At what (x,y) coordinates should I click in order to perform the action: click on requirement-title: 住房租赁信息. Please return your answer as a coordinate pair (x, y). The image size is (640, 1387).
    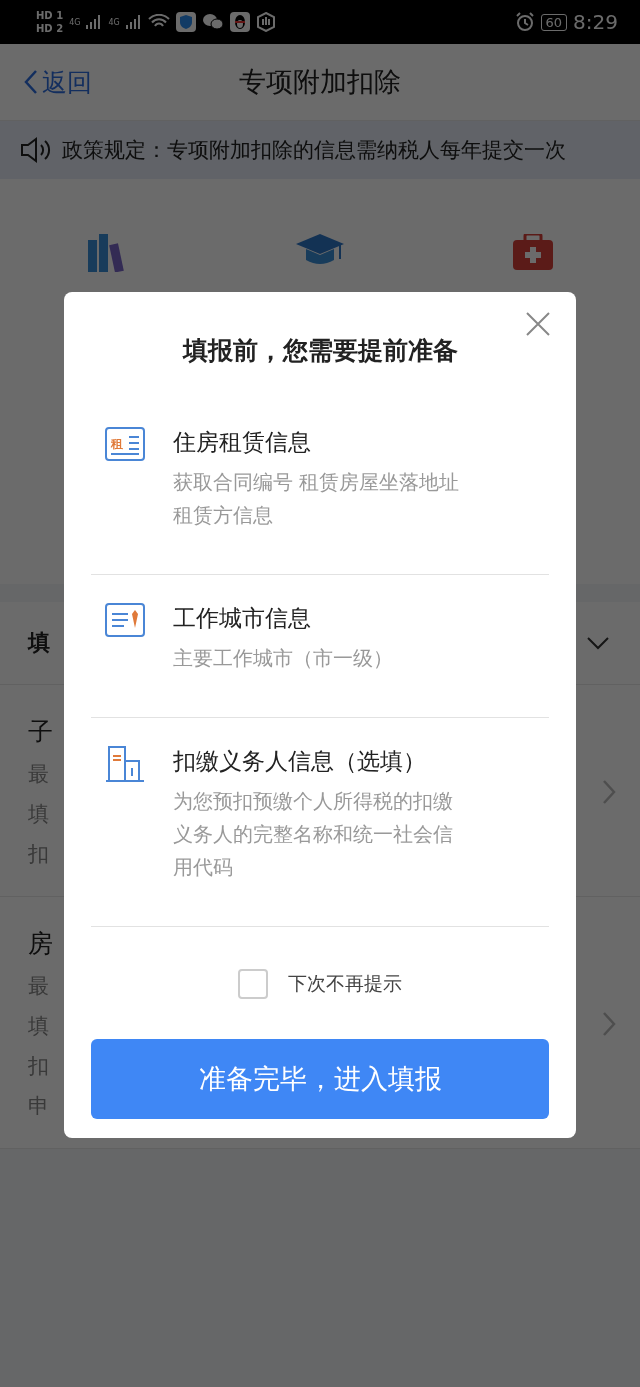
    Looking at the image, I should click on (242, 442).